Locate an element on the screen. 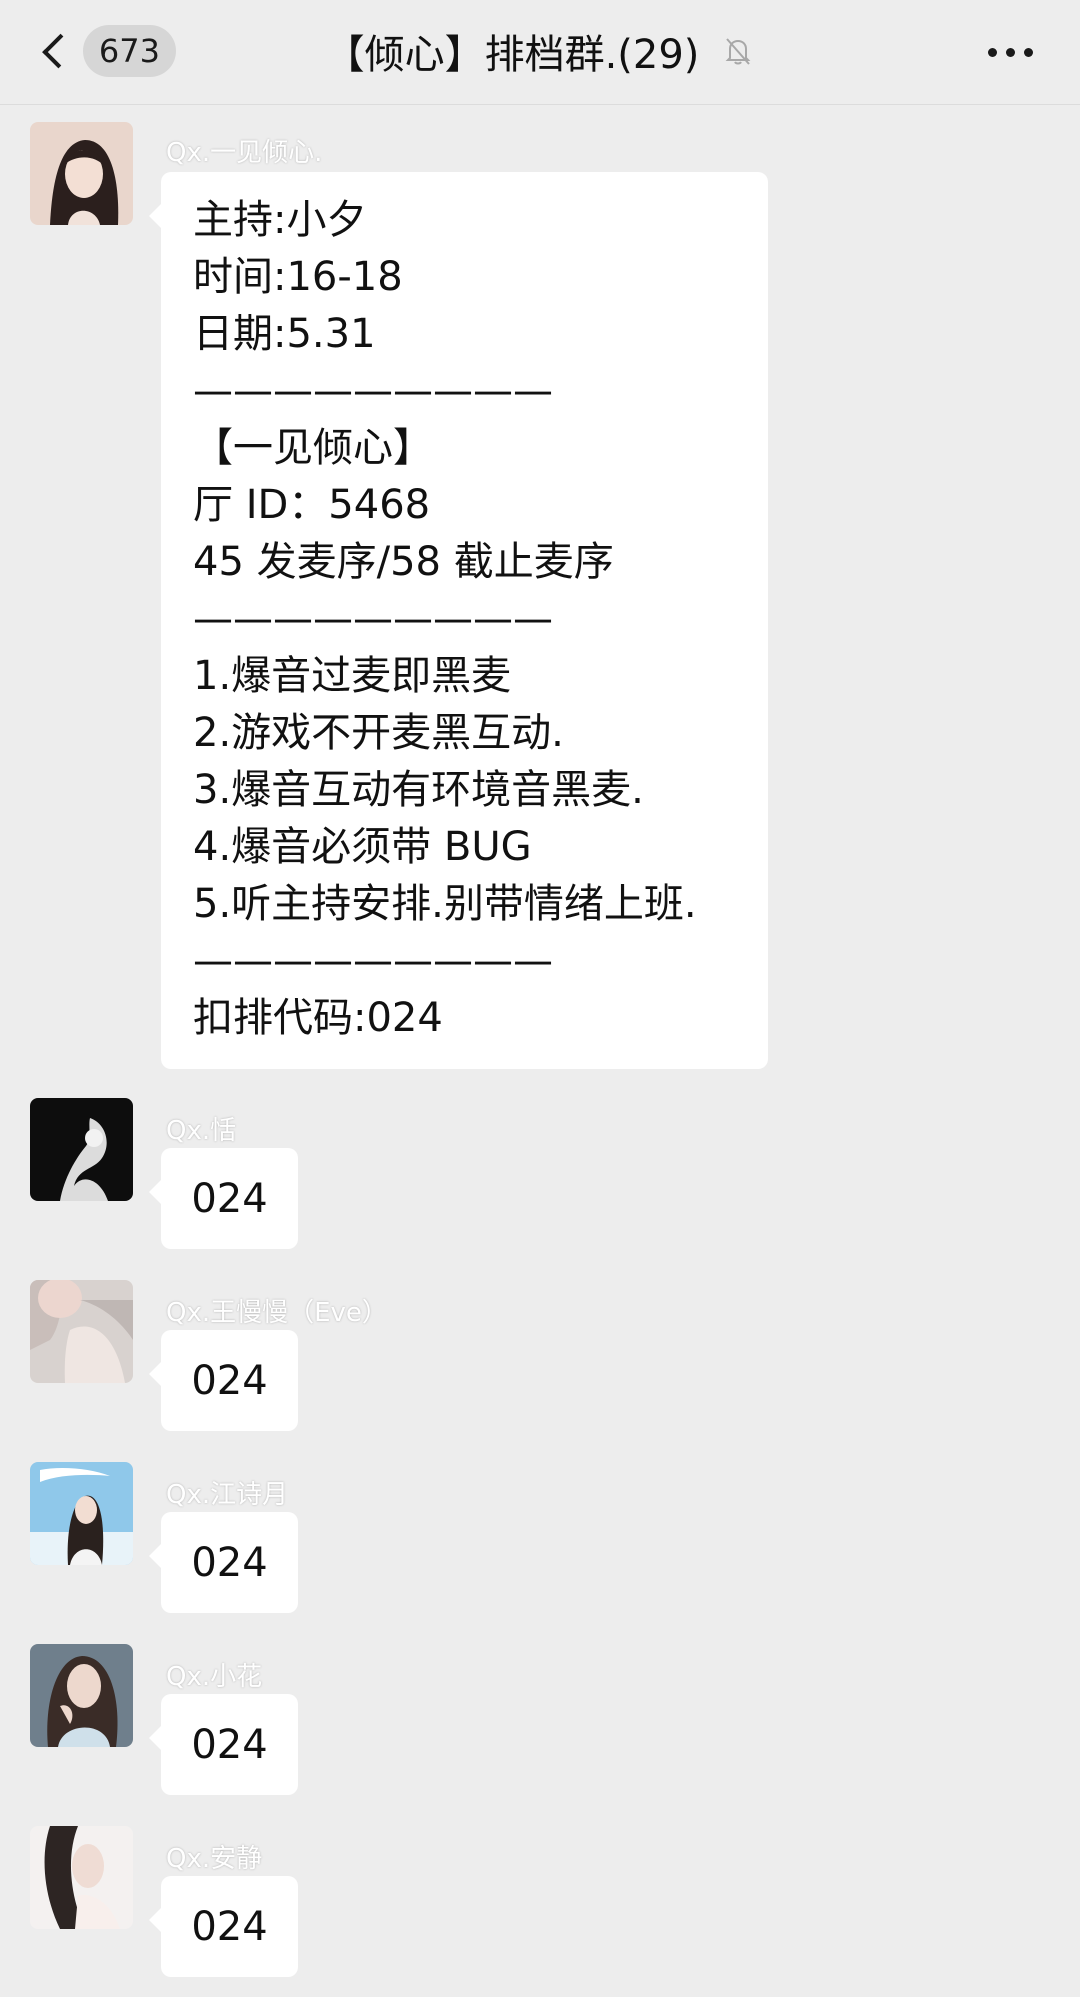 The width and height of the screenshot is (1080, 1997). message-line: 厅 ID：5468 is located at coordinates (312, 505).